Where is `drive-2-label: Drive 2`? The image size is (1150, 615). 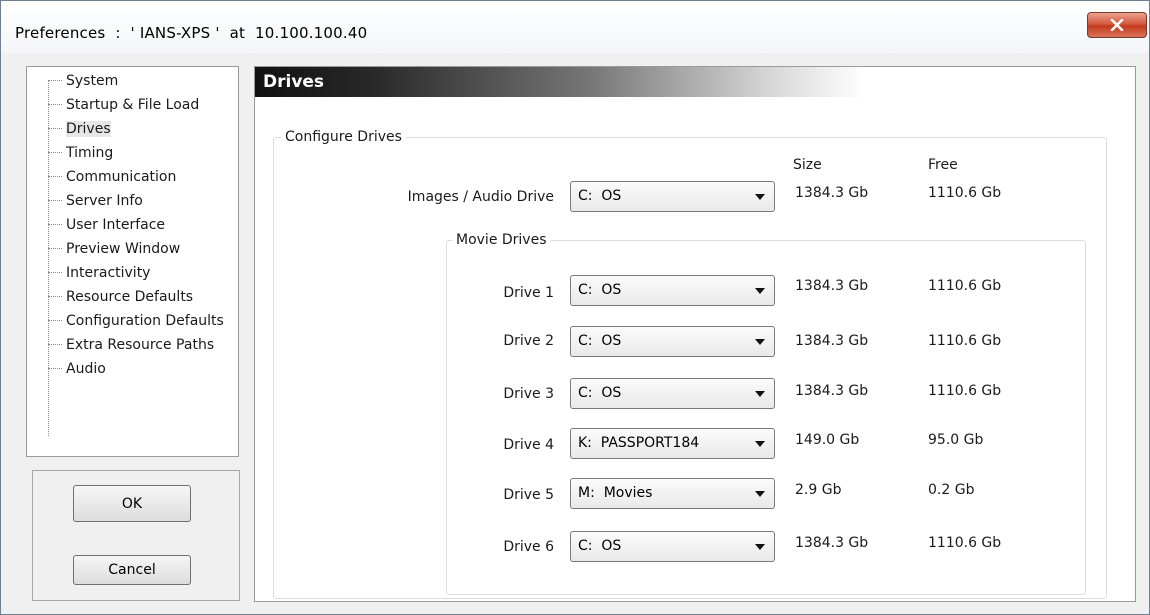 drive-2-label: Drive 2 is located at coordinates (528, 341).